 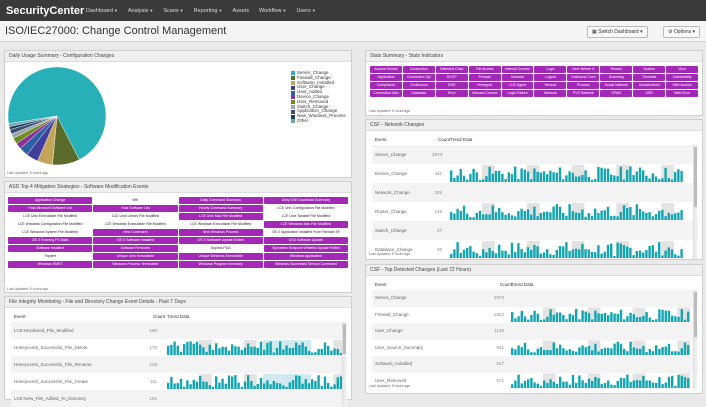 What do you see at coordinates (392, 314) in the screenshot?
I see `event-name: Firewall_Change` at bounding box center [392, 314].